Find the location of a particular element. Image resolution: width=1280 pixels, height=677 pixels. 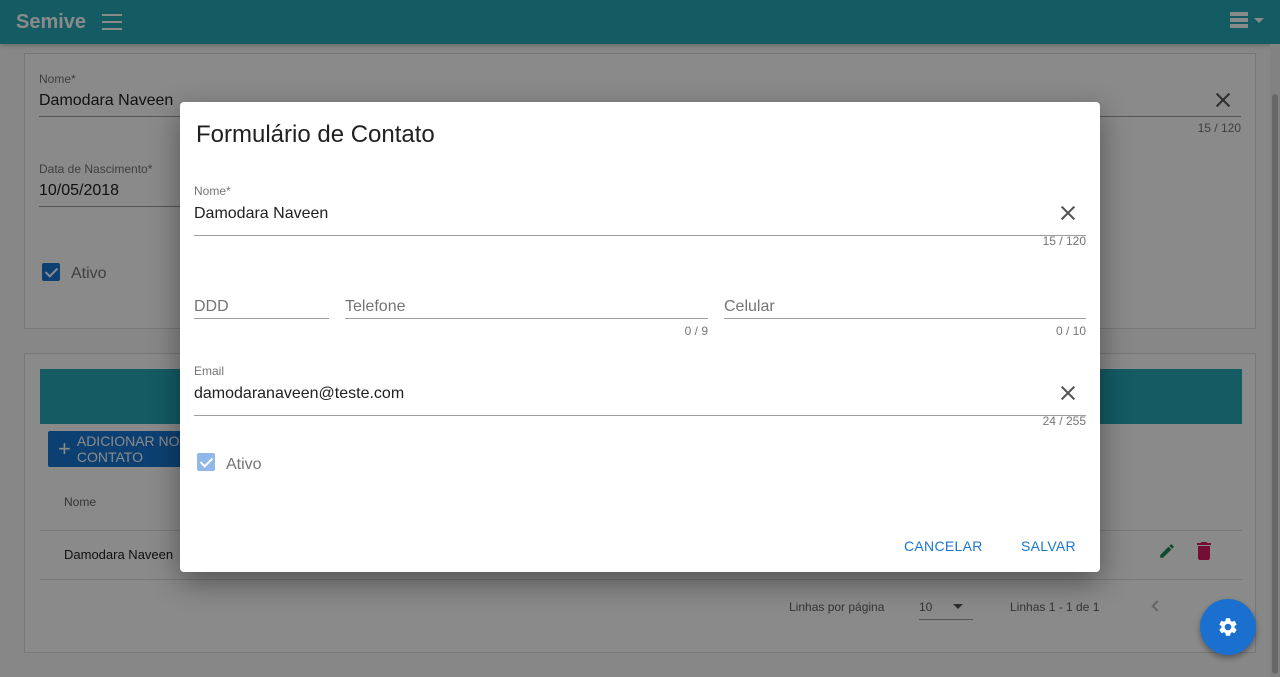

email-field: Email damodaranaveen@teste.com is located at coordinates (640, 390).